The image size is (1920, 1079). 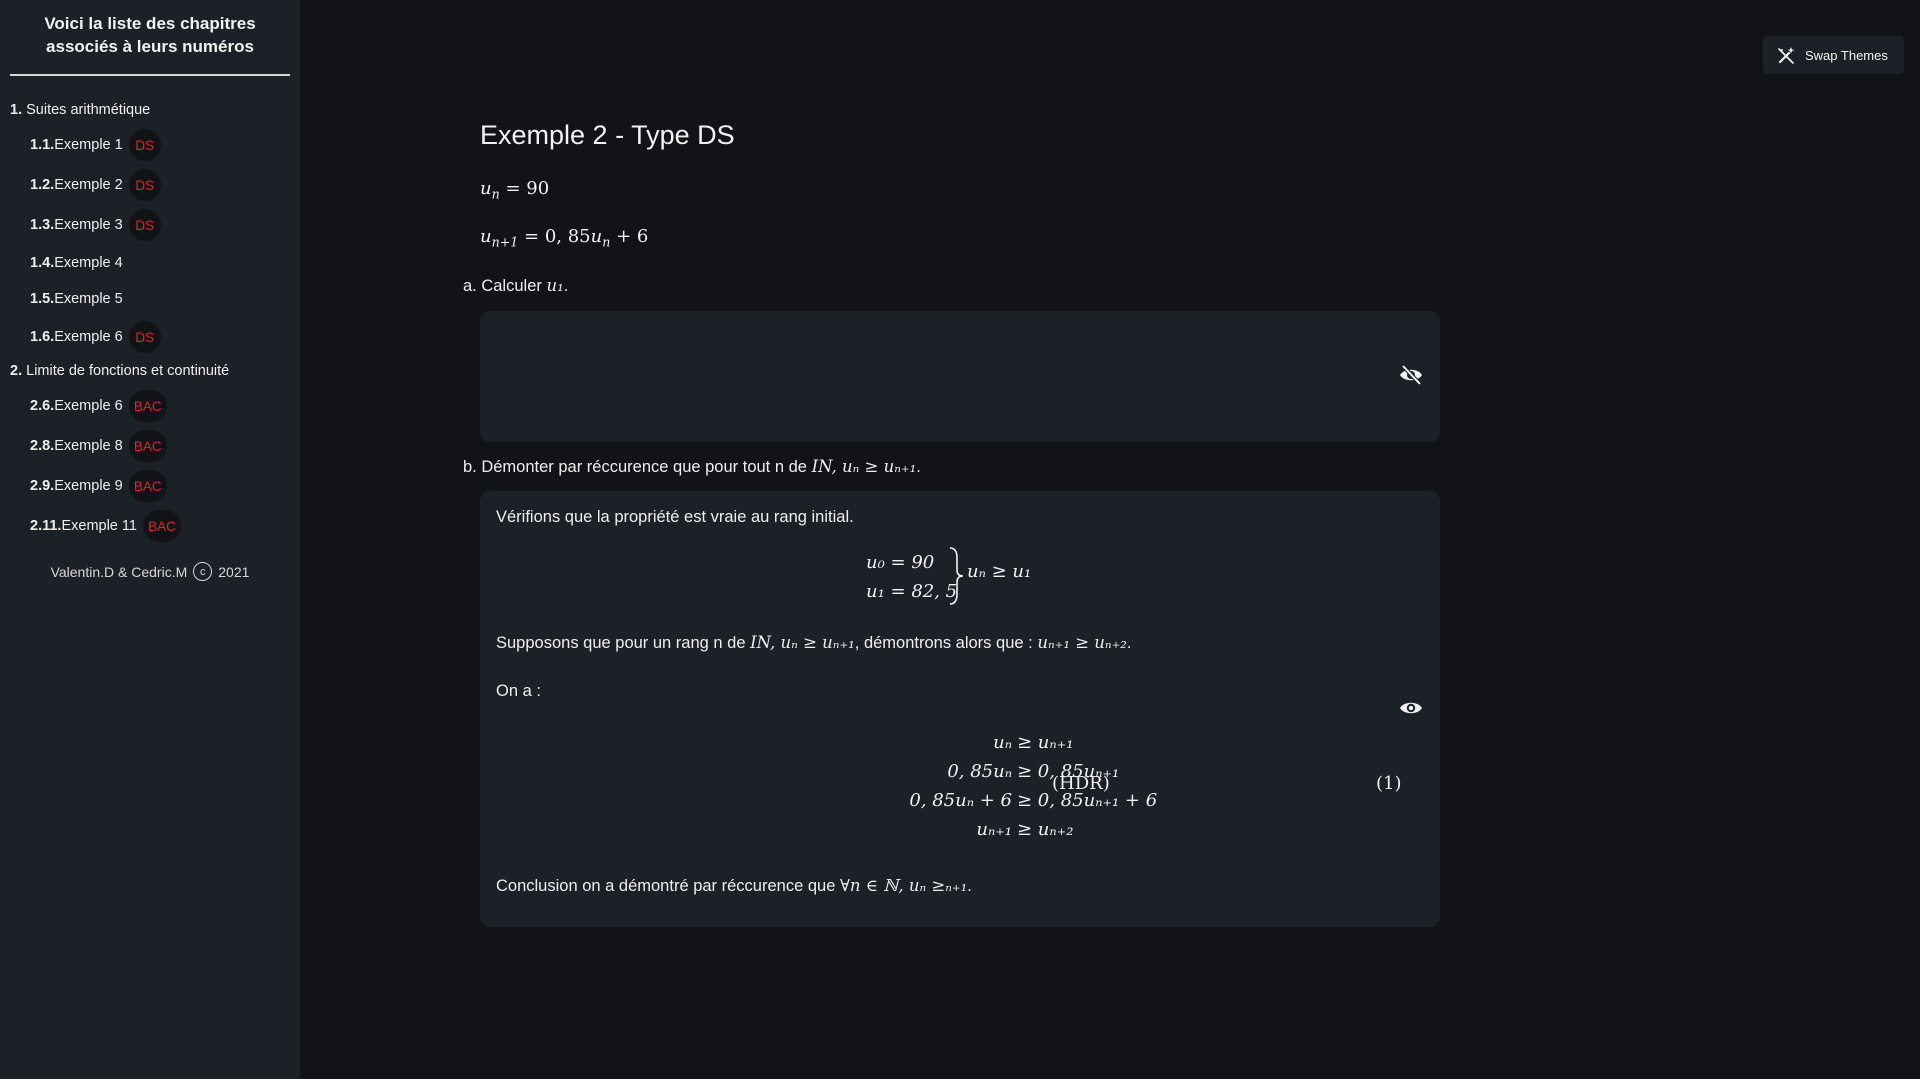 What do you see at coordinates (150, 263) in the screenshot?
I see `sidebar-item-1-4: 1.4. Exemple 4` at bounding box center [150, 263].